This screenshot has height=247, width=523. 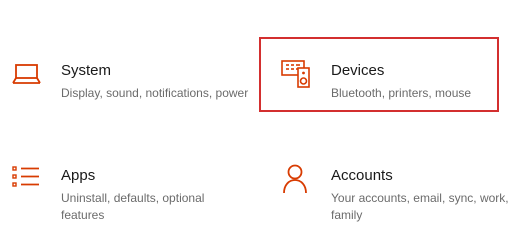 I want to click on tile-description: Uninstall, defaults, optional features, so click(x=133, y=206).